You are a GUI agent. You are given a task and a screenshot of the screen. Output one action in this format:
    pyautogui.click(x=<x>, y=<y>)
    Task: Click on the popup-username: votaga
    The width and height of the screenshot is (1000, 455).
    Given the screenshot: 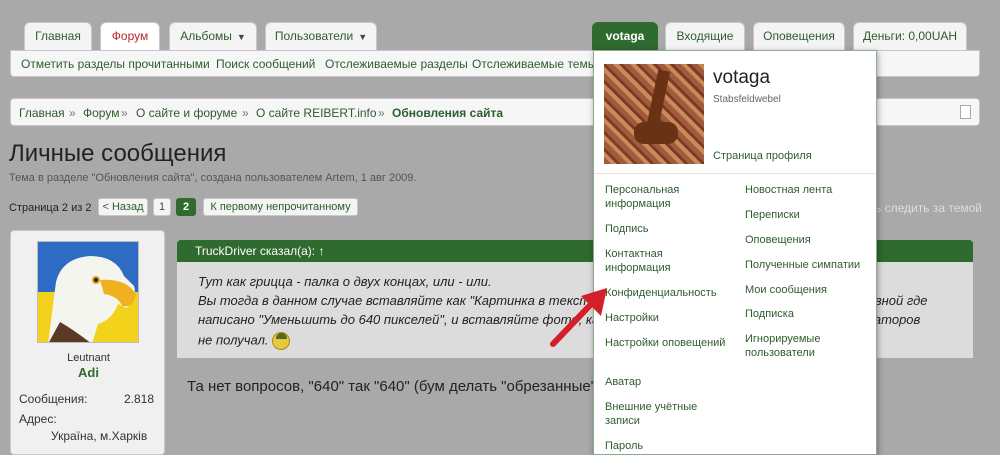 What is the action you would take?
    pyautogui.click(x=741, y=78)
    